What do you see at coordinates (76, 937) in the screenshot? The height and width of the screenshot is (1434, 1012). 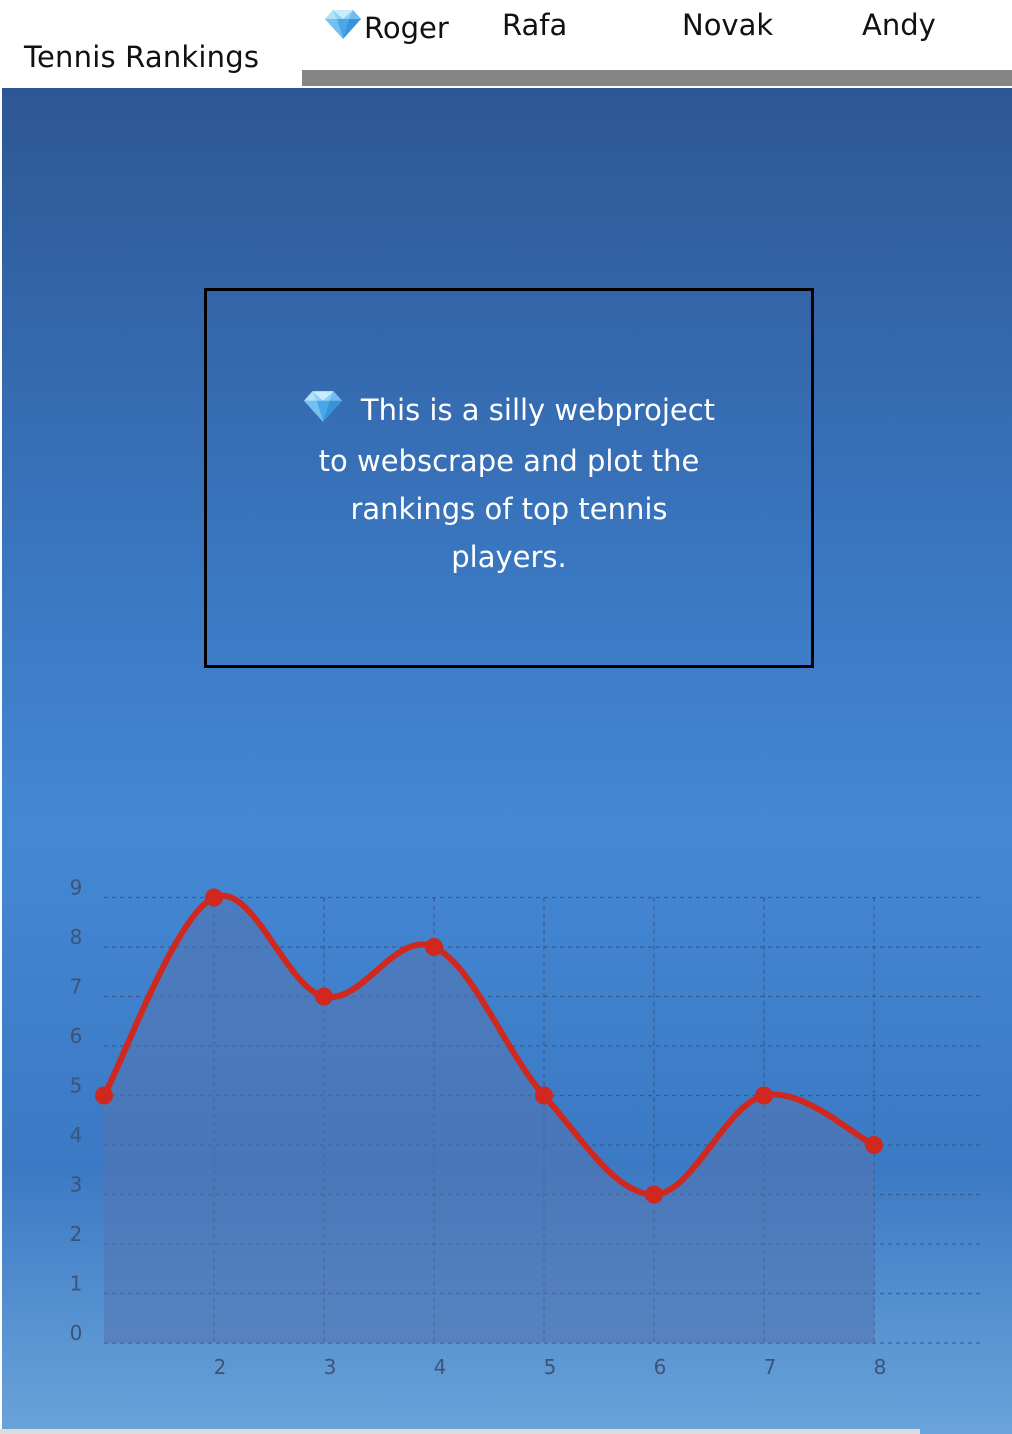 I see `y-tick-label: 8` at bounding box center [76, 937].